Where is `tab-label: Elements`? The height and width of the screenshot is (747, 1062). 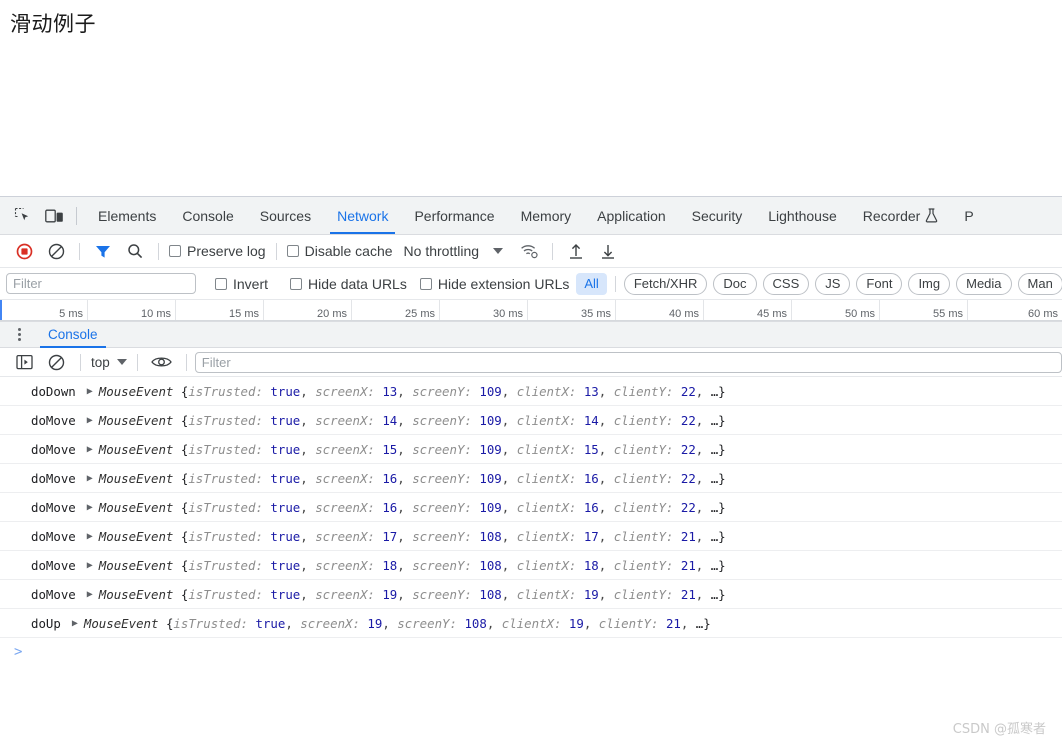
tab-label: Elements is located at coordinates (127, 215).